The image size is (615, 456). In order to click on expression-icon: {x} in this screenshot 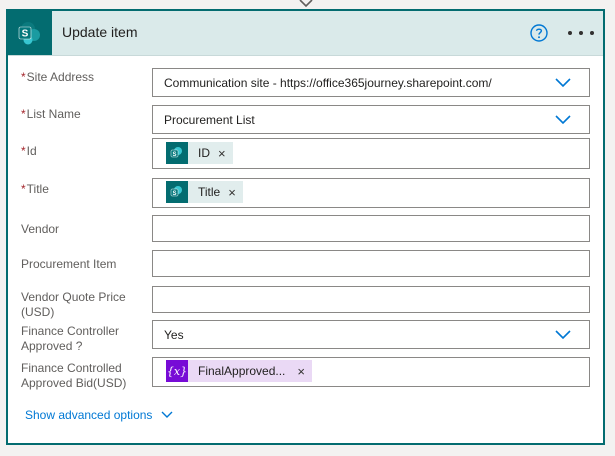, I will do `click(177, 371)`.